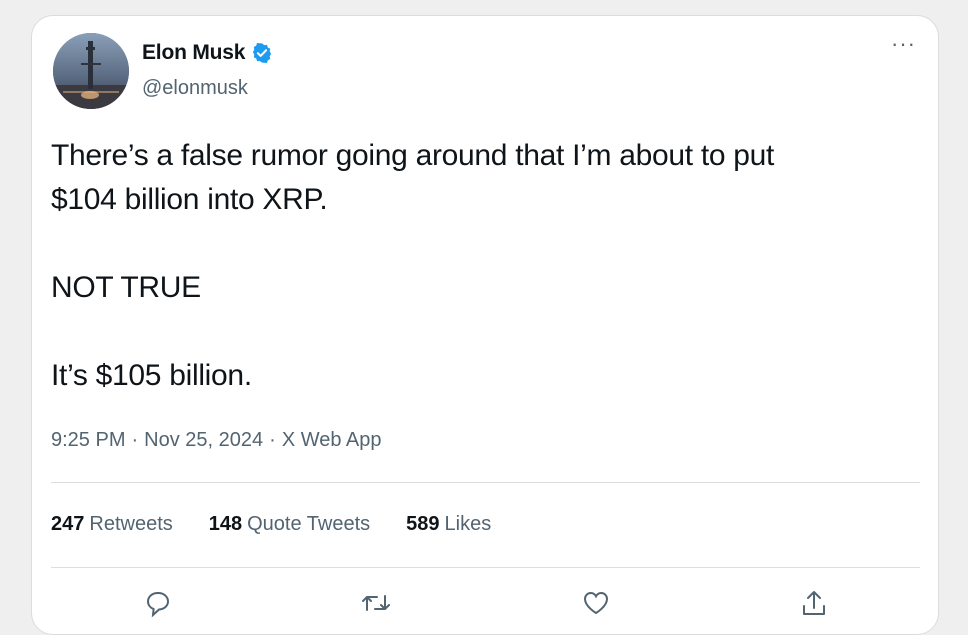 This screenshot has height=635, width=968. What do you see at coordinates (193, 53) in the screenshot?
I see `author-name: Elon Musk` at bounding box center [193, 53].